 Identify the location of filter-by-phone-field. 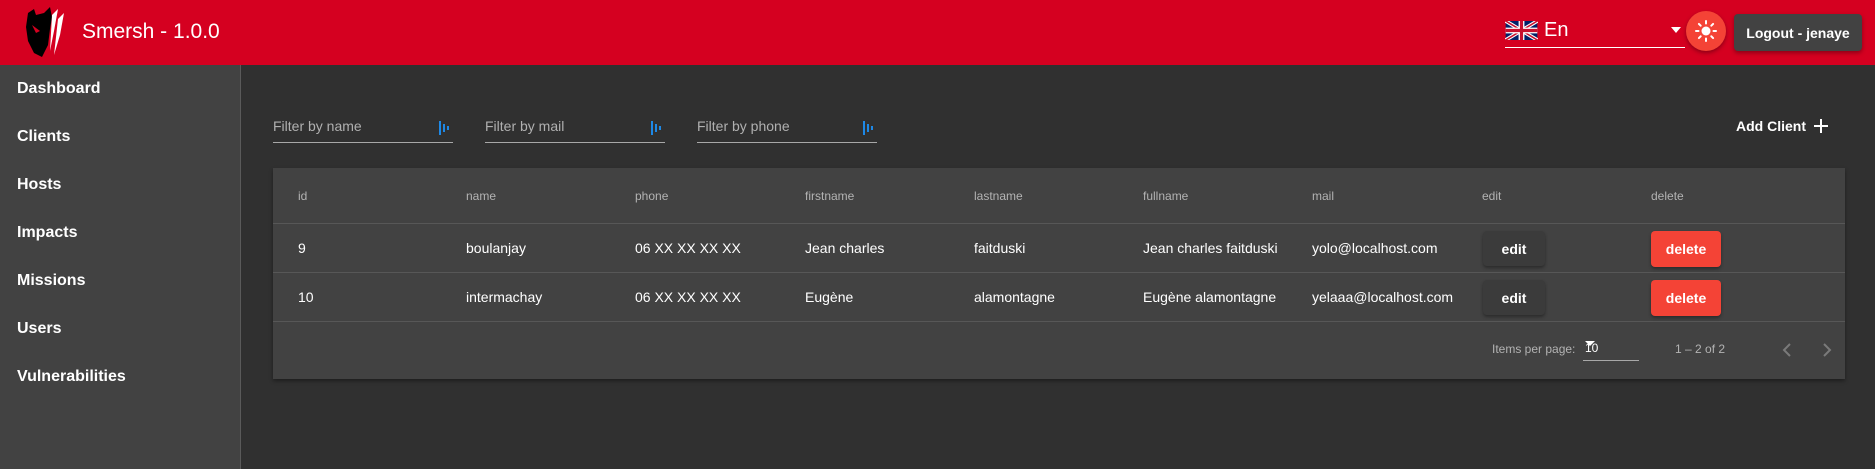
(787, 127).